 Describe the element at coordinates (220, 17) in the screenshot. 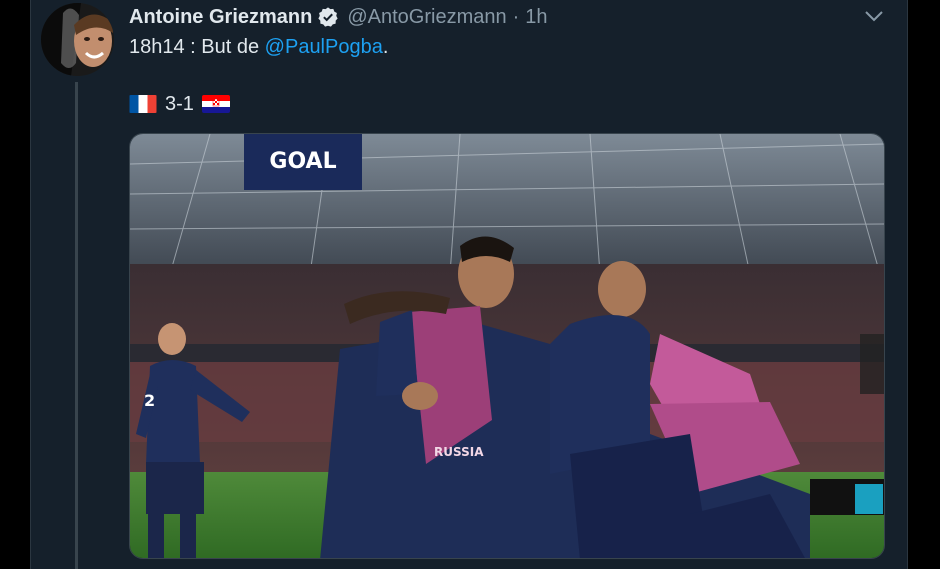

I see `display-name: Antoine Griezmann` at that location.